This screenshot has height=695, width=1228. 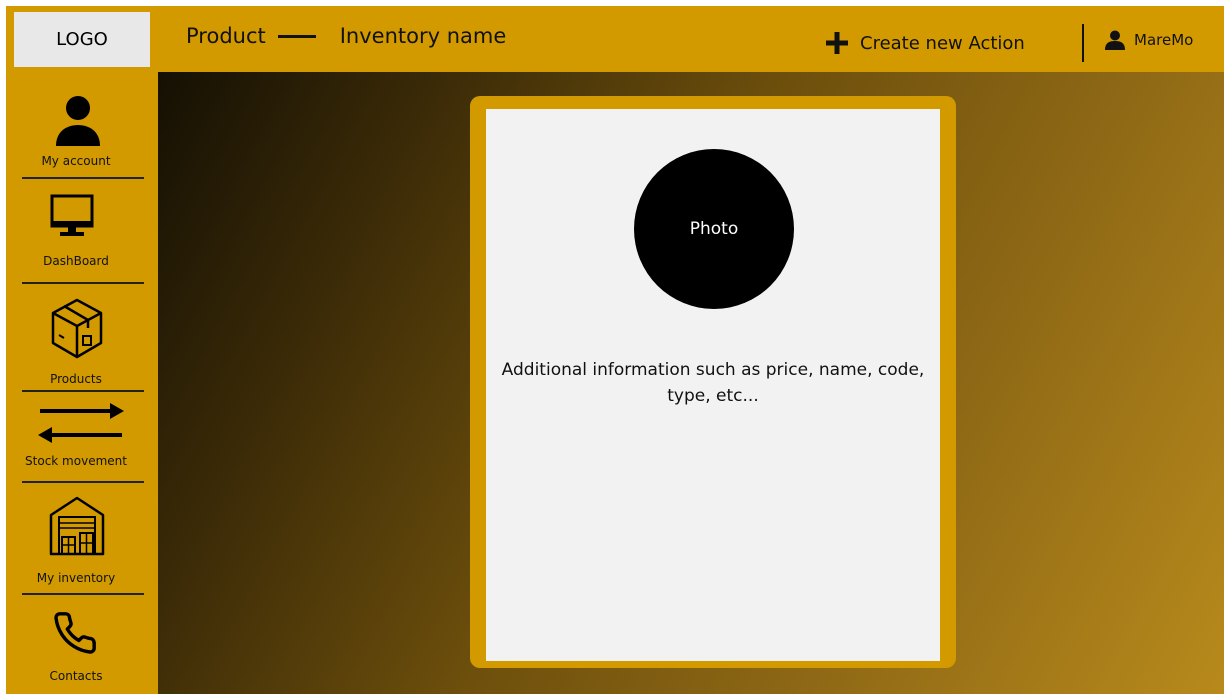 I want to click on user-icon, so click(x=1115, y=40).